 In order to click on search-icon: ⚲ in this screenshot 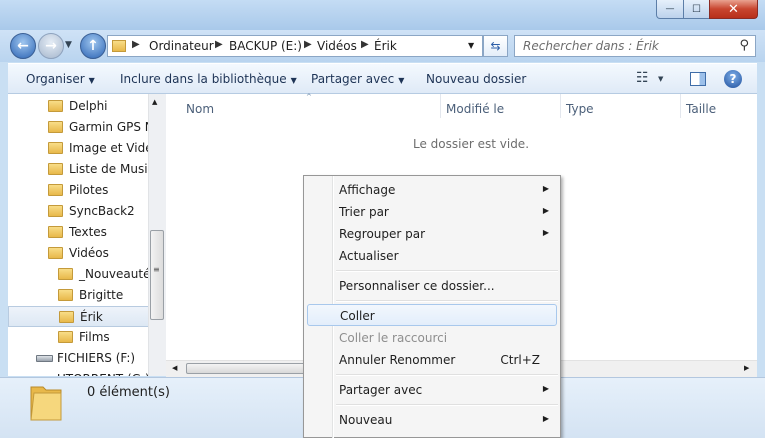, I will do `click(744, 45)`.